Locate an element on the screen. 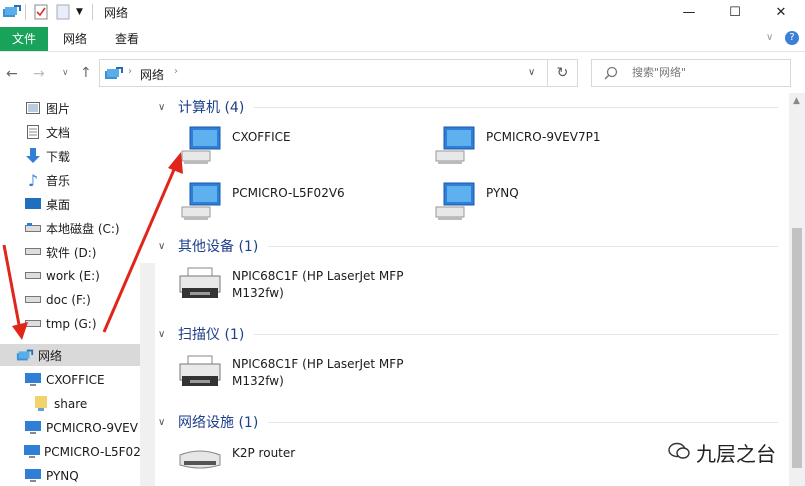  sidebar-item-documents: 文档 is located at coordinates (70, 132).